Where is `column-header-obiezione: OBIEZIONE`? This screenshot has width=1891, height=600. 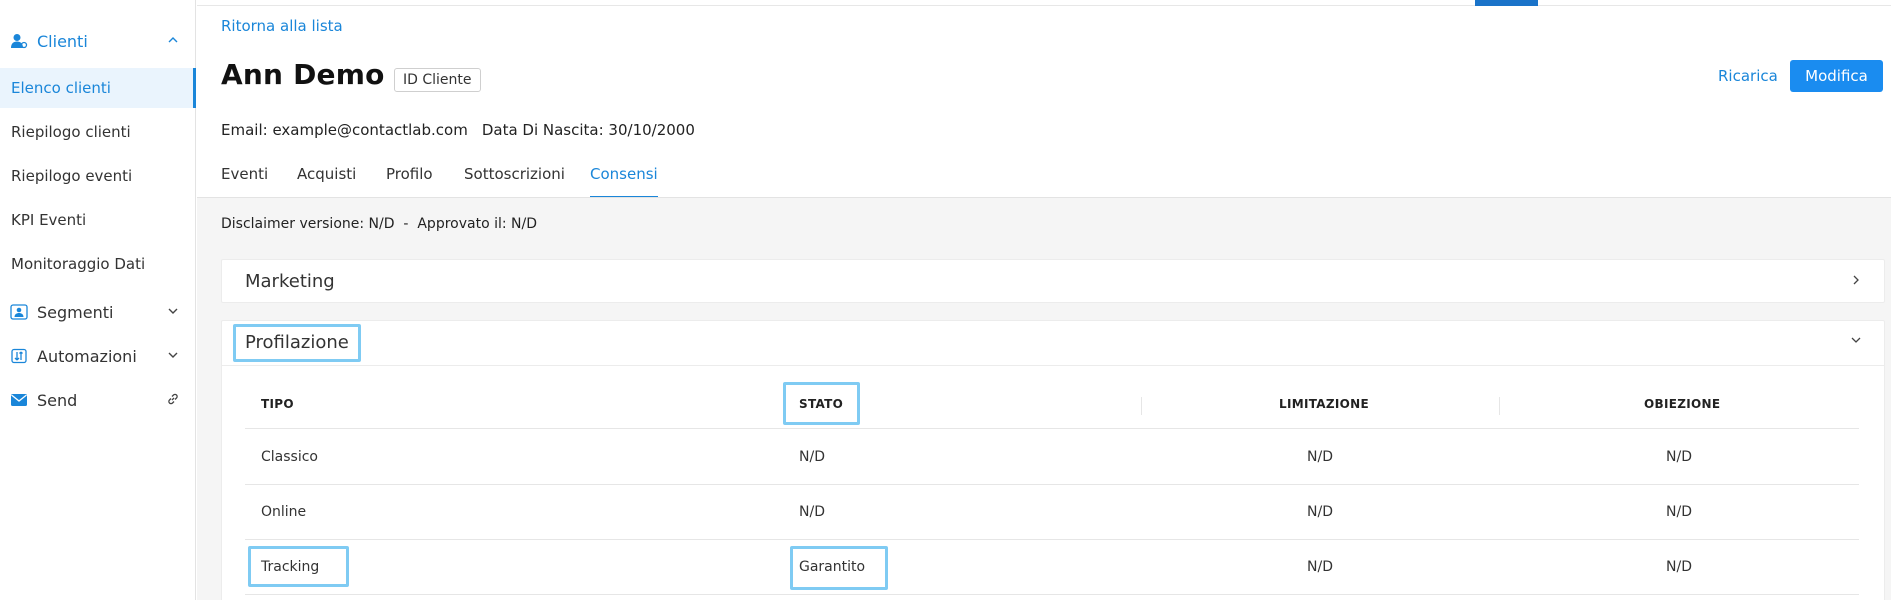
column-header-obiezione: OBIEZIONE is located at coordinates (1682, 404).